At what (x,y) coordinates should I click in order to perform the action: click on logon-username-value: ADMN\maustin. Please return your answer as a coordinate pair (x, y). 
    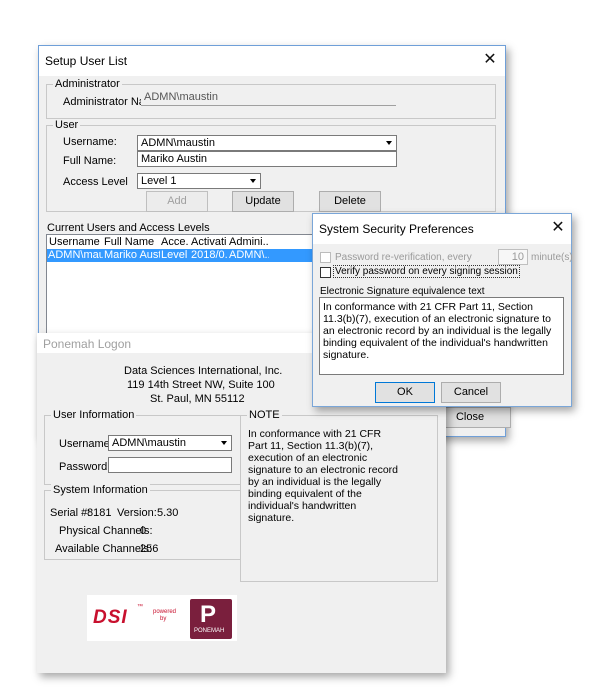
    Looking at the image, I should click on (149, 443).